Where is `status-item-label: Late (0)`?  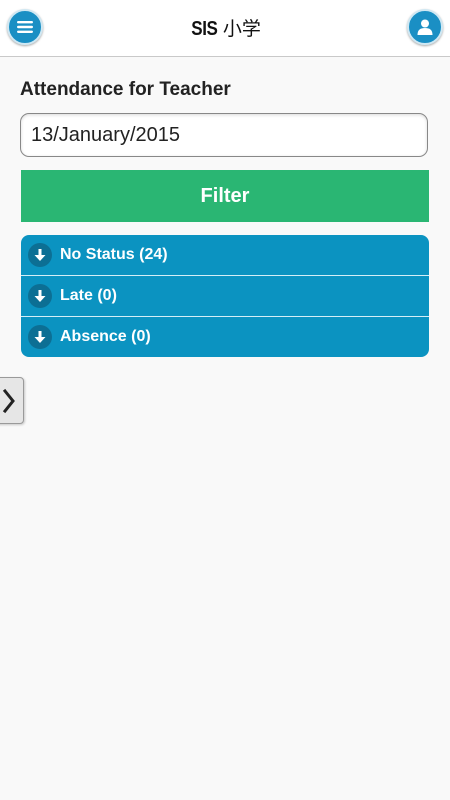
status-item-label: Late (0) is located at coordinates (88, 295).